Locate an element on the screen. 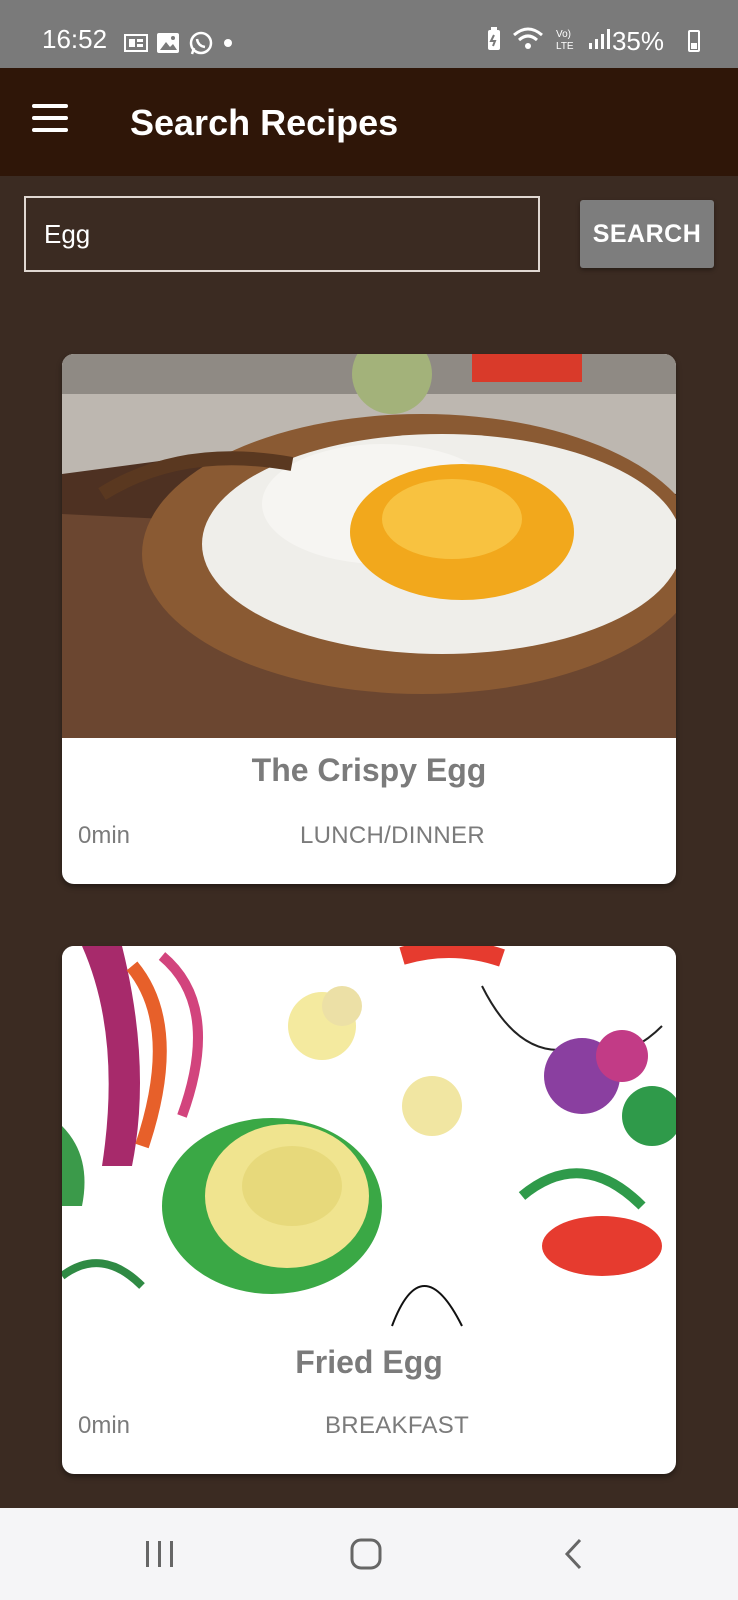  sim-card-icon is located at coordinates (136, 43).